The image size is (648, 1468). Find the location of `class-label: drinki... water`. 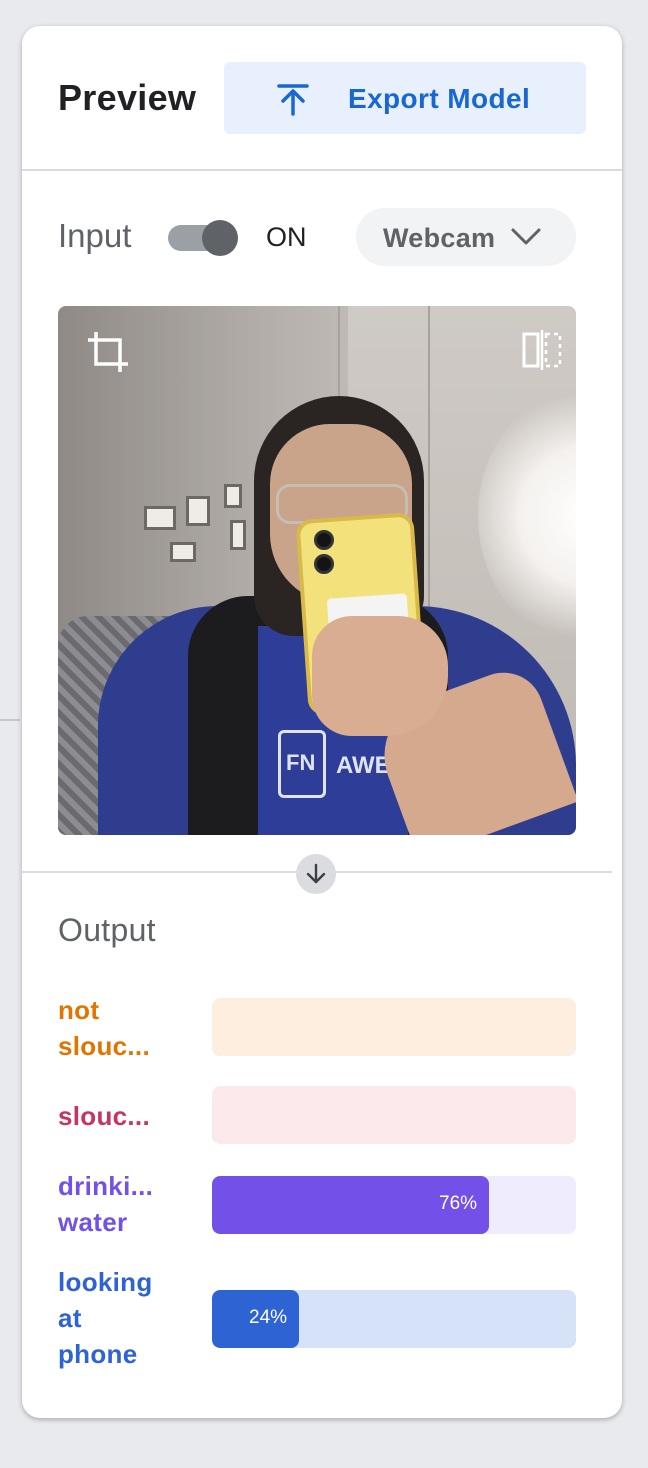

class-label: drinki... water is located at coordinates (105, 1204).